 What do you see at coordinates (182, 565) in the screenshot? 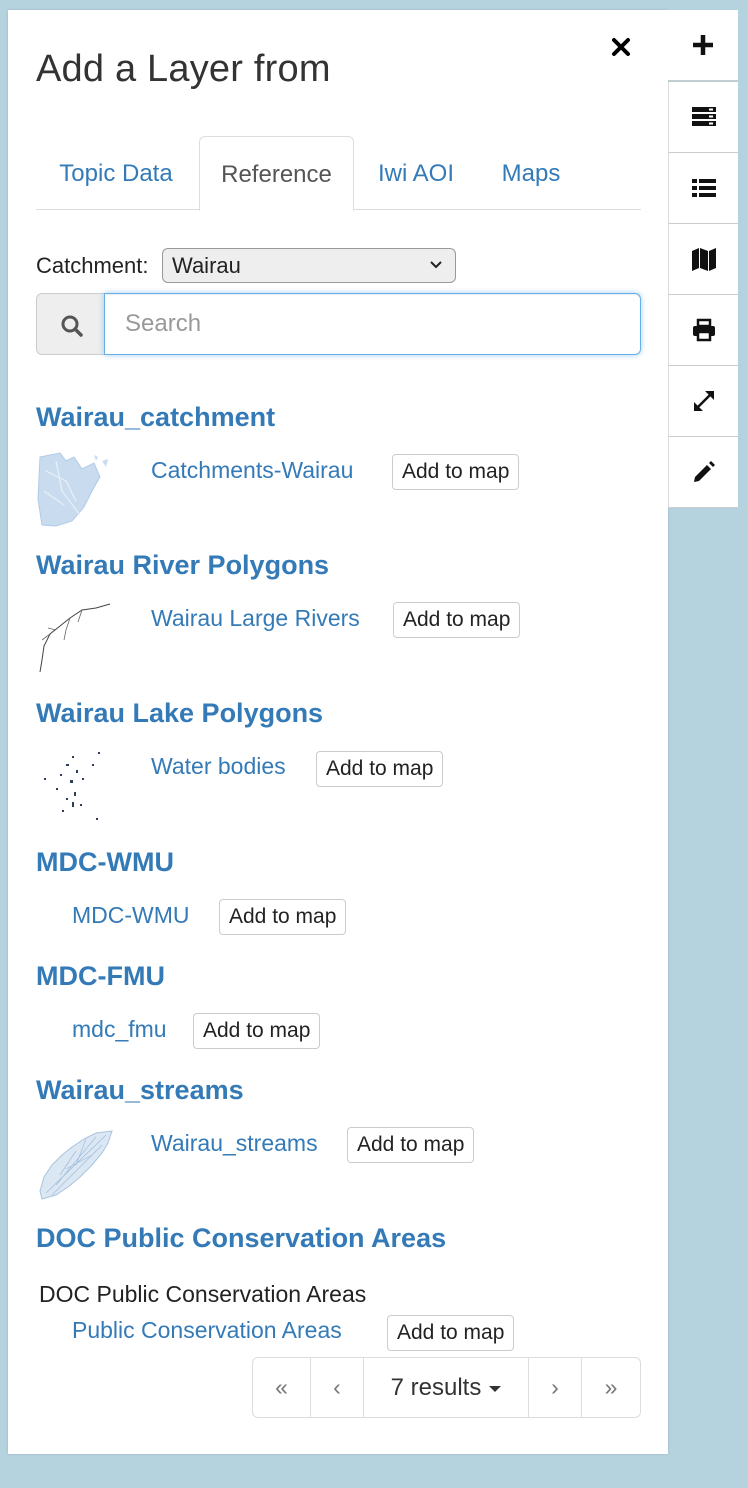
I see `group-title-wairau-river-polygons: Wairau River Polygons` at bounding box center [182, 565].